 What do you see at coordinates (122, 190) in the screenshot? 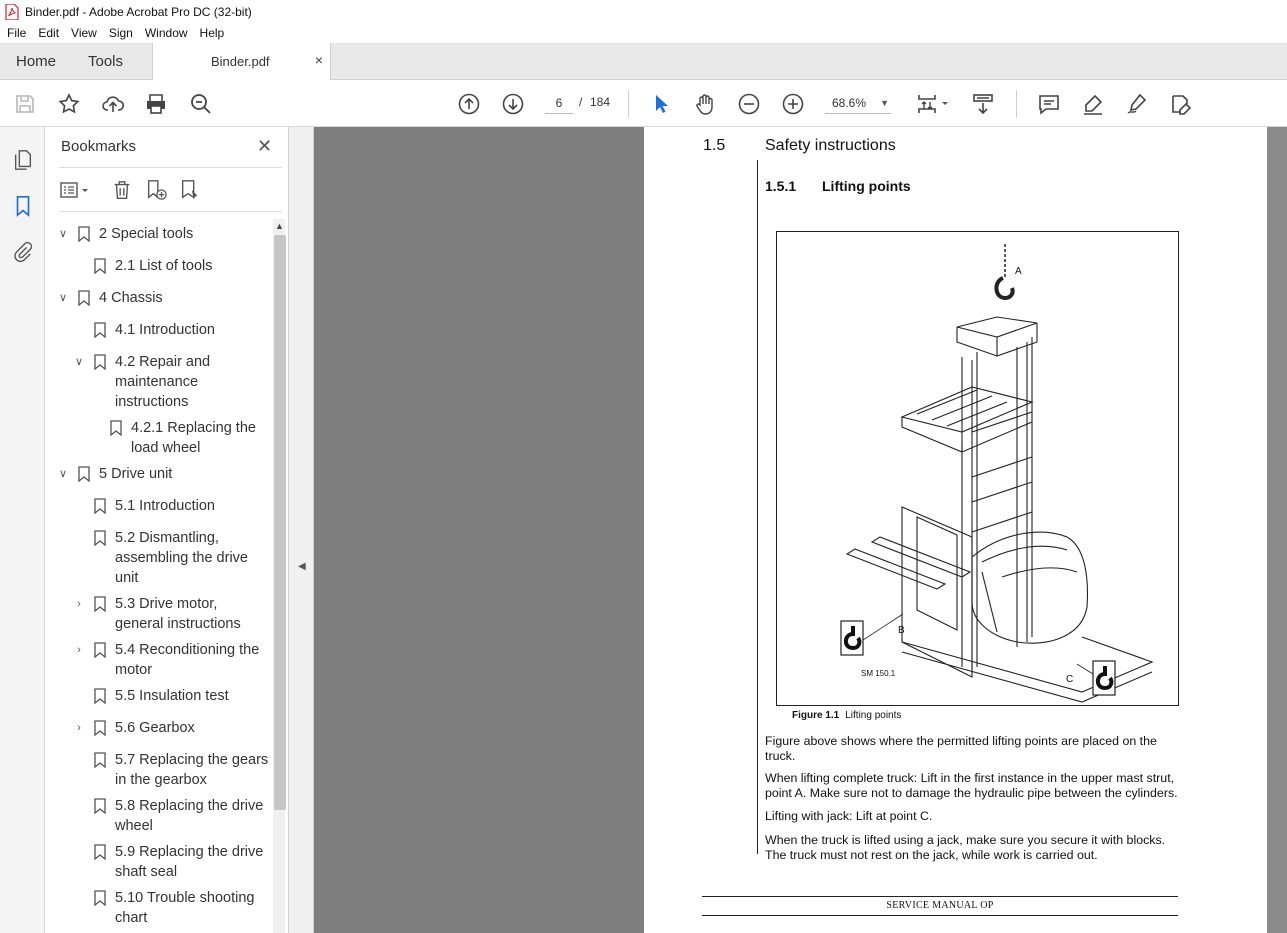
I see `delete-bookmark-icon` at bounding box center [122, 190].